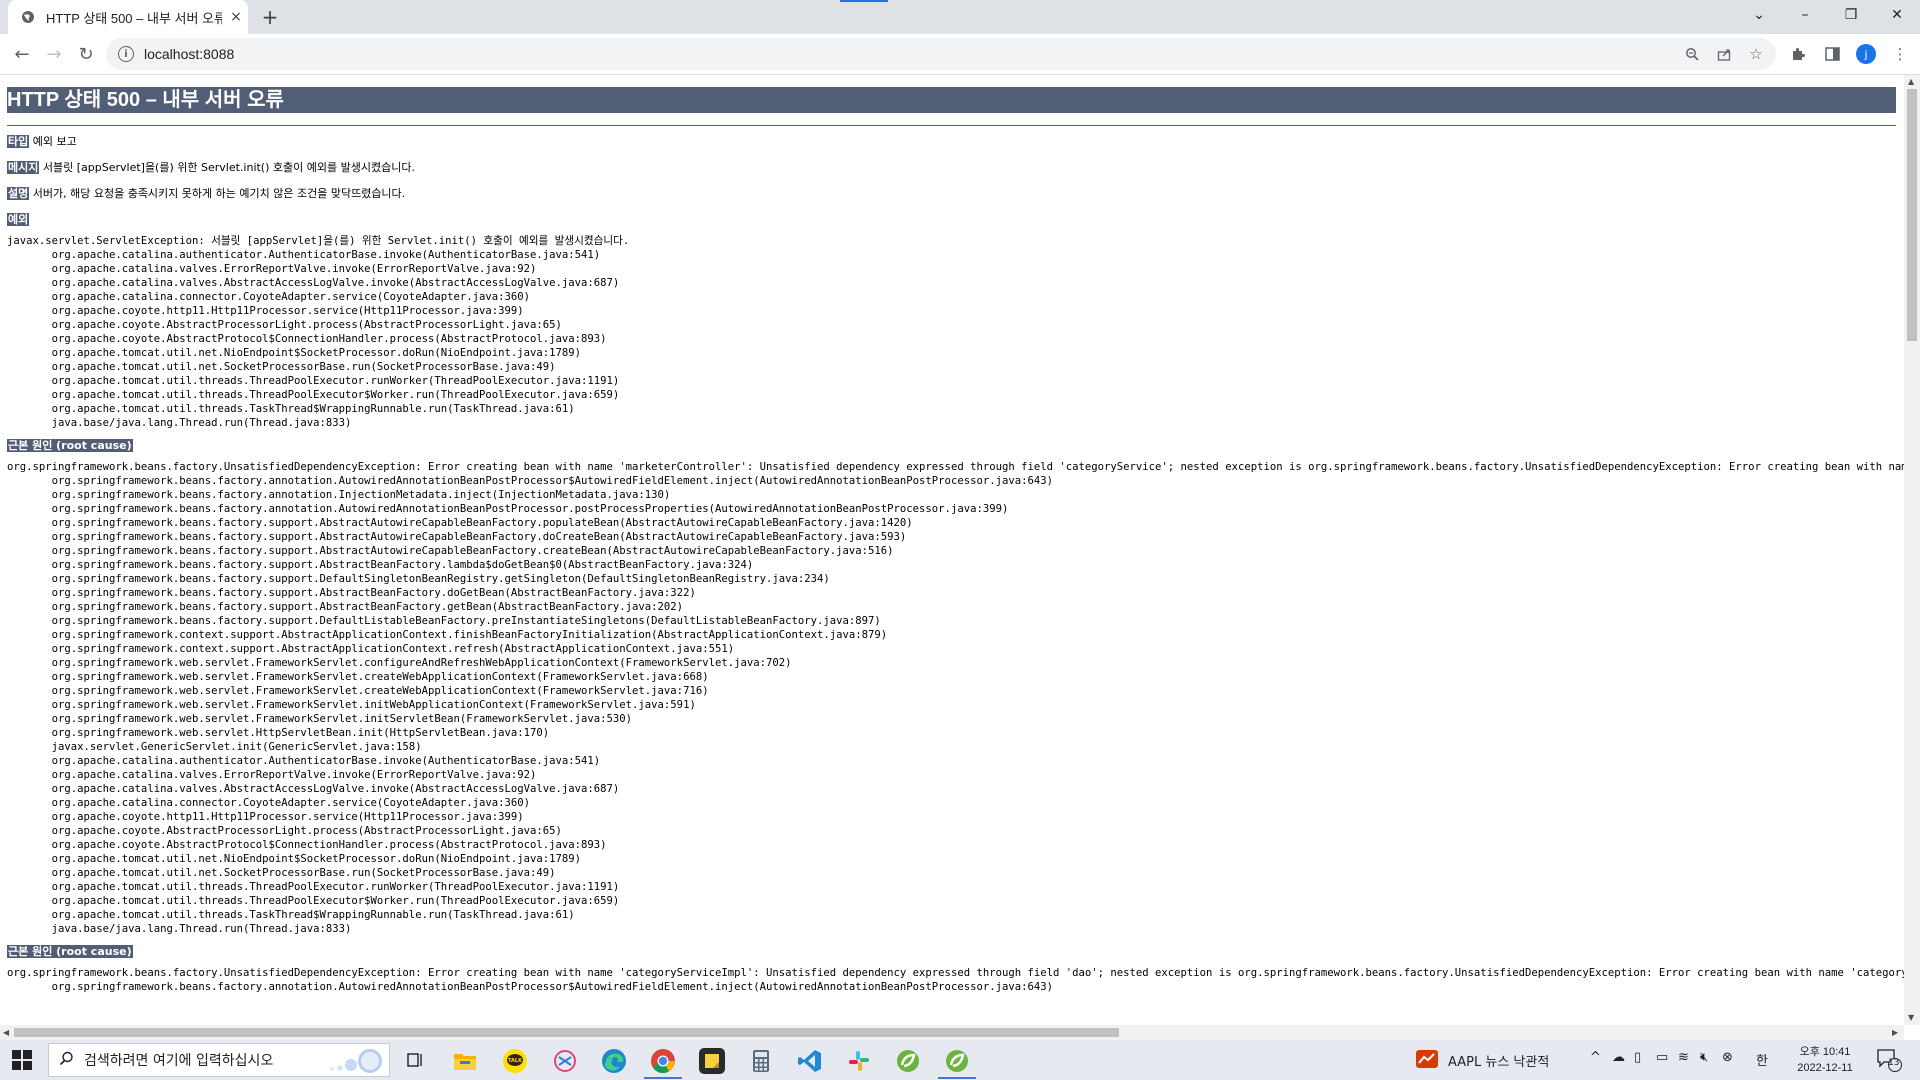 The width and height of the screenshot is (1920, 1080). What do you see at coordinates (18, 141) in the screenshot?
I see `type-label: 타입` at bounding box center [18, 141].